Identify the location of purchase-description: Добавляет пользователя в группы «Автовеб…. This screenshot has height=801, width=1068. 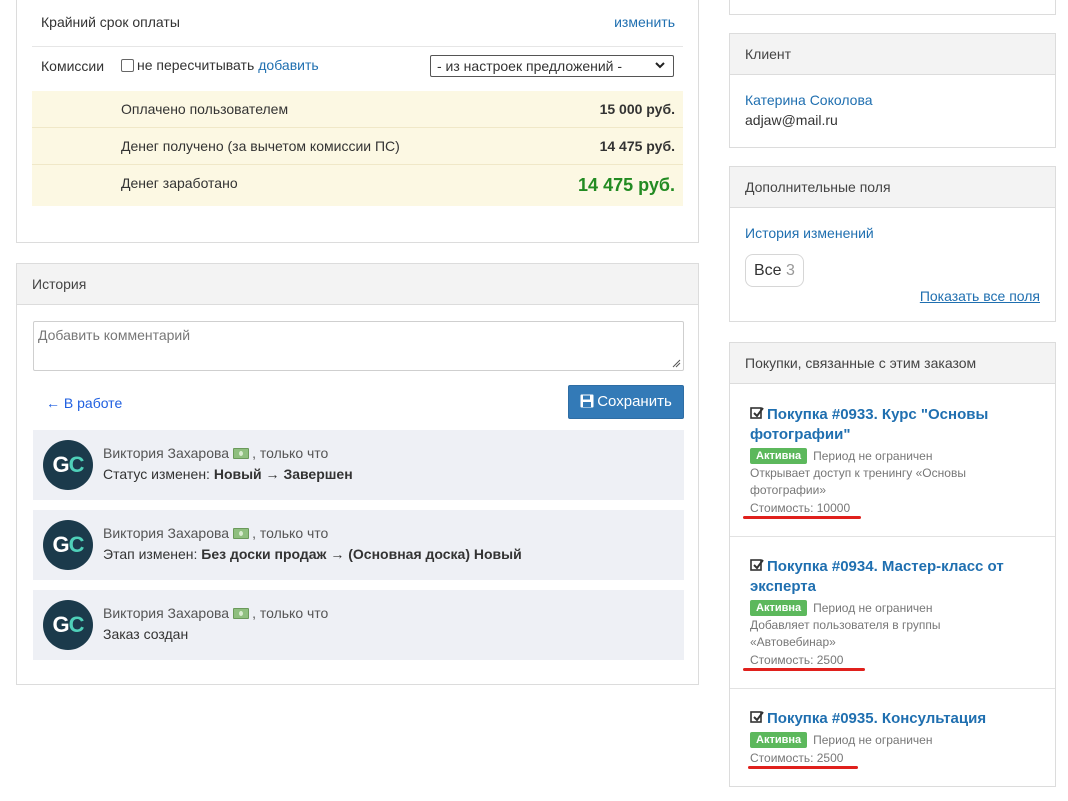
(845, 633).